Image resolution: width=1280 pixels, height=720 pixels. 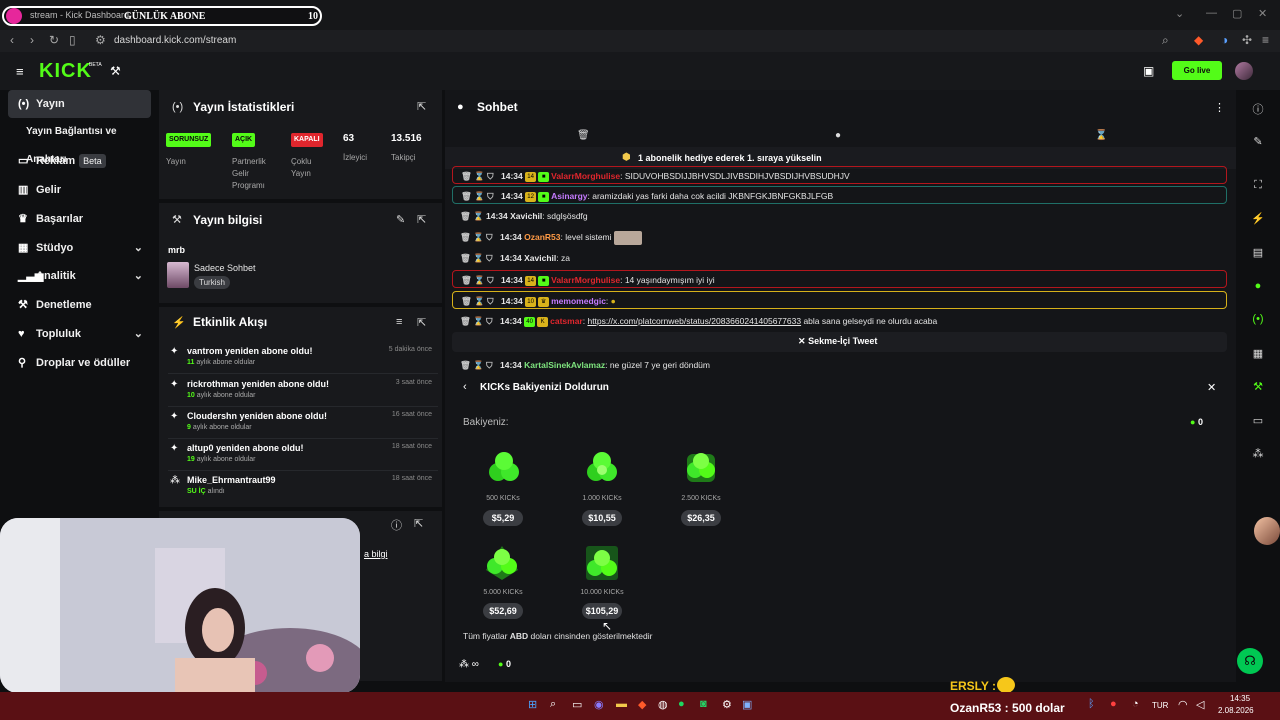 I want to click on url-text: dashboard.kick.com/stream, so click(x=175, y=40).